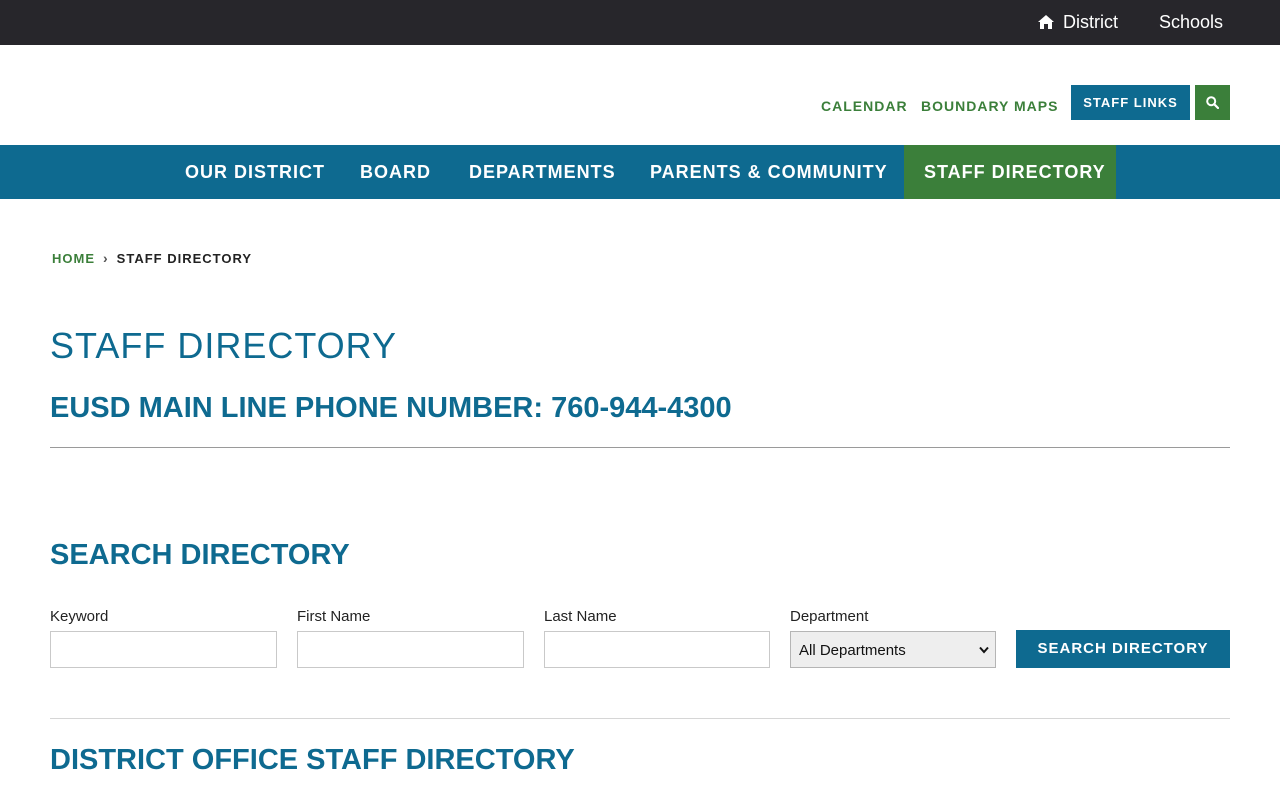  What do you see at coordinates (989, 106) in the screenshot?
I see `boundary-maps-link: BOUNDARY MAPS` at bounding box center [989, 106].